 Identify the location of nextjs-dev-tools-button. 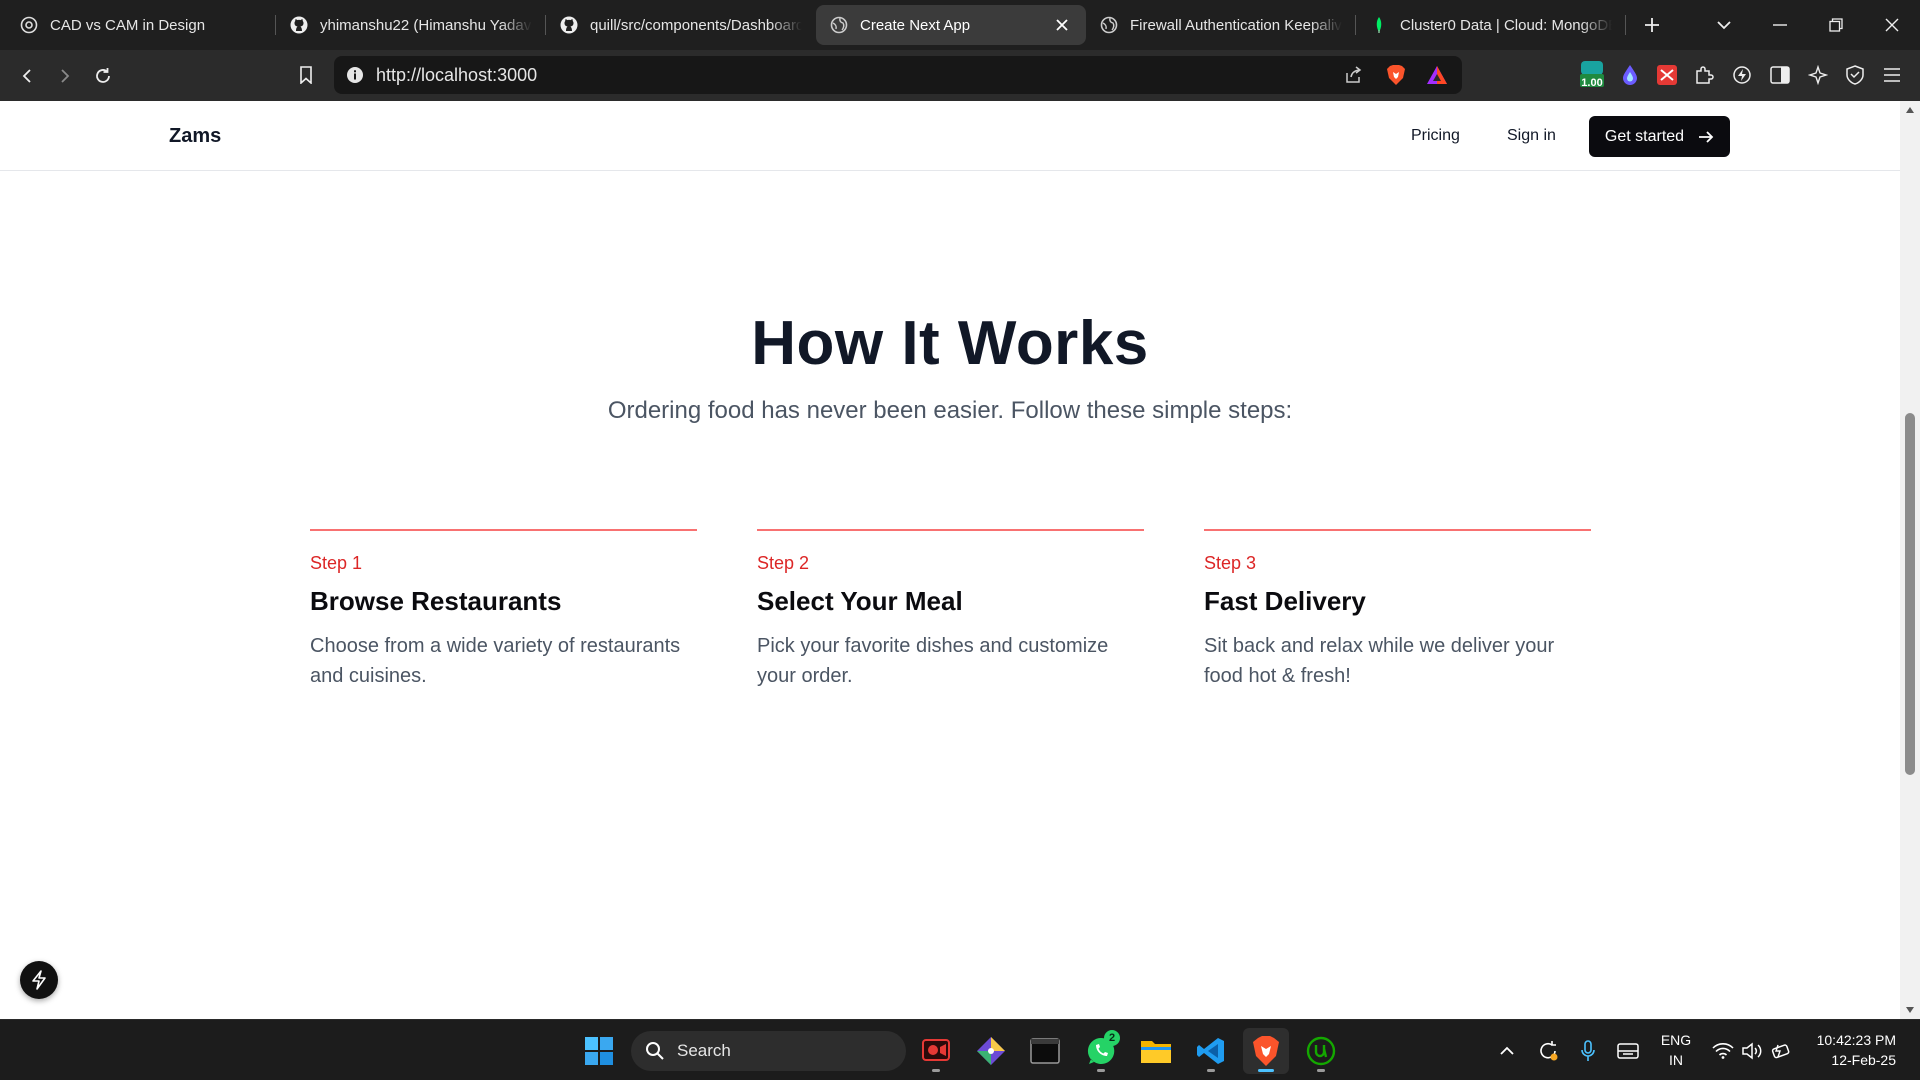
(39, 980).